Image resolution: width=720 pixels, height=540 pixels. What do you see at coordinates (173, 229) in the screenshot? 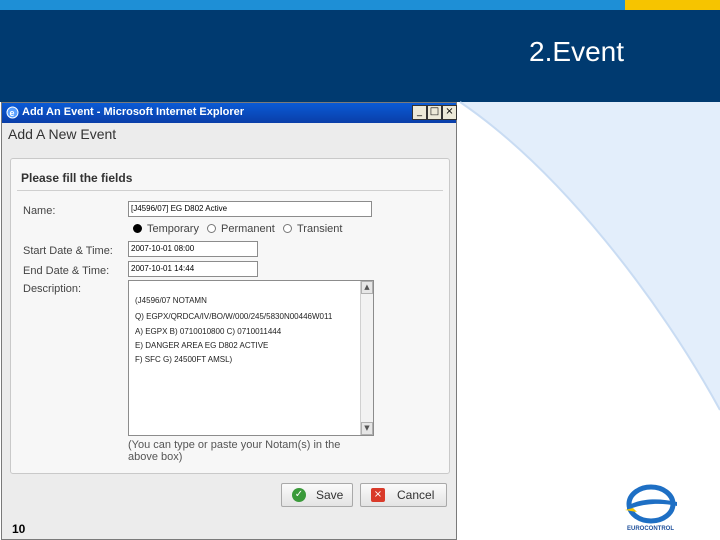
I see `radio-label-temporary: Temporary` at bounding box center [173, 229].